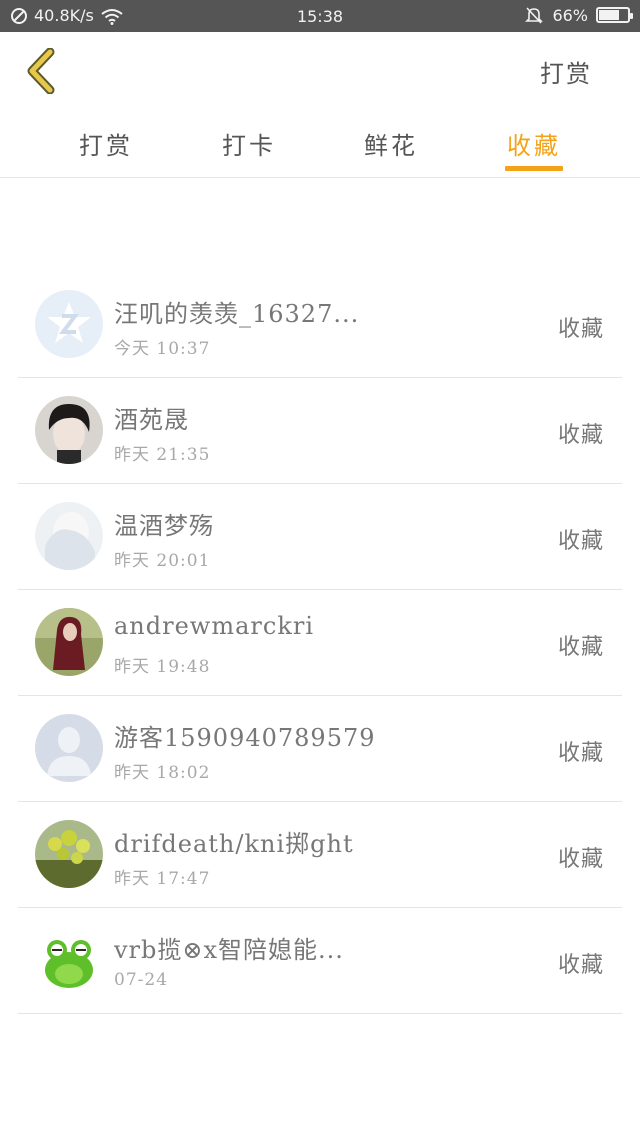  I want to click on battery-percent: 66%, so click(570, 15).